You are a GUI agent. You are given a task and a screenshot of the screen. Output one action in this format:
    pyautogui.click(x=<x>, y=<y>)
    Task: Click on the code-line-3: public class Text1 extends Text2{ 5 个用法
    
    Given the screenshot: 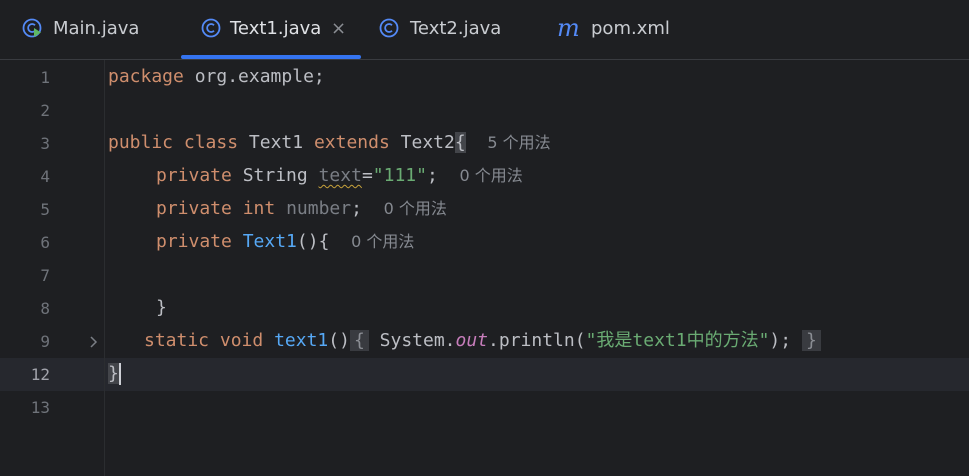 What is the action you would take?
    pyautogui.click(x=329, y=143)
    